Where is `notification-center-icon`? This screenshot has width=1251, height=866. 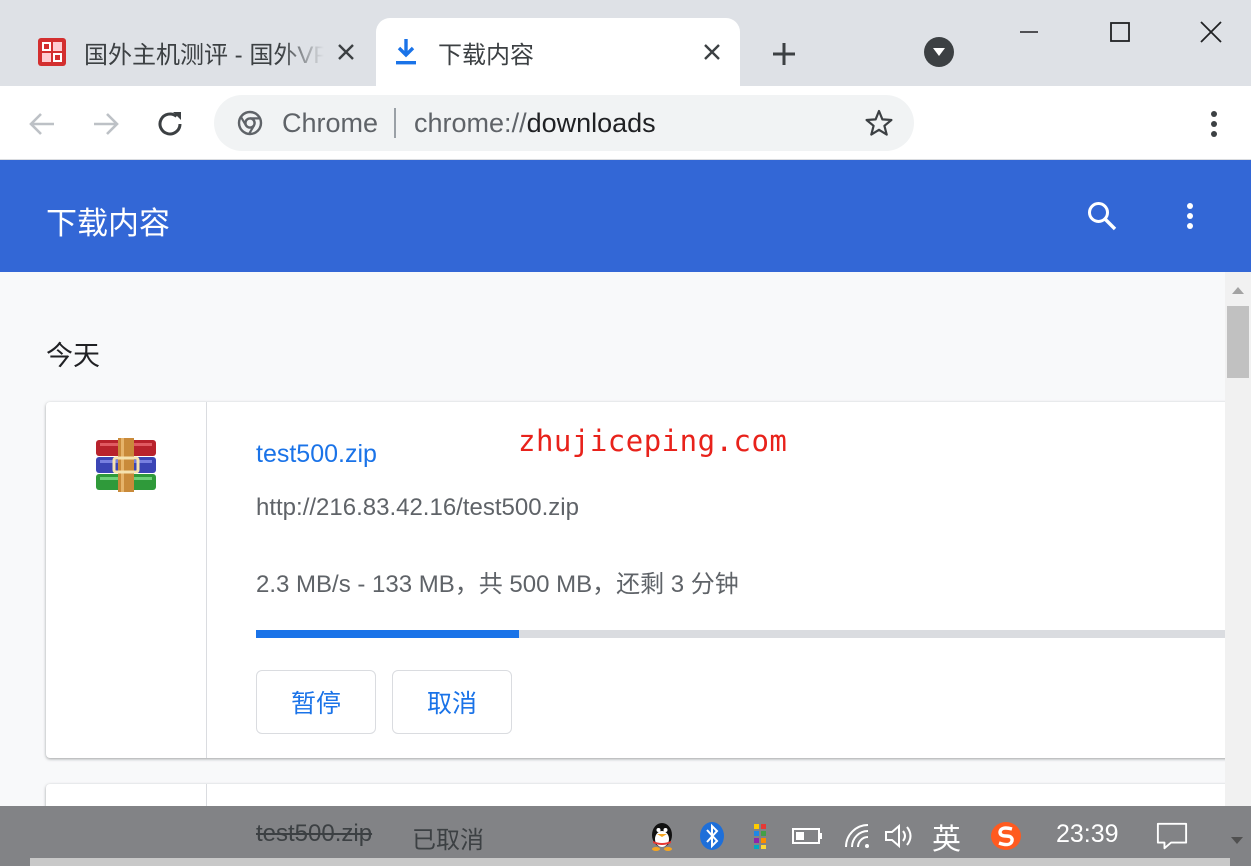 notification-center-icon is located at coordinates (1172, 836).